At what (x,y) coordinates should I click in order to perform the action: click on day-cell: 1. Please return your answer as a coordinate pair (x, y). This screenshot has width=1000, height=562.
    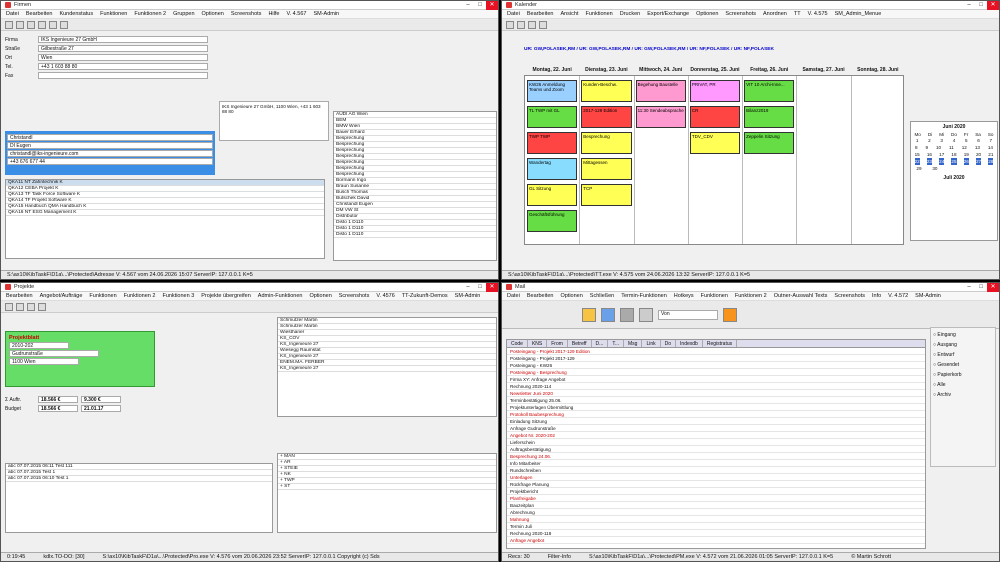
    Looking at the image, I should click on (917, 140).